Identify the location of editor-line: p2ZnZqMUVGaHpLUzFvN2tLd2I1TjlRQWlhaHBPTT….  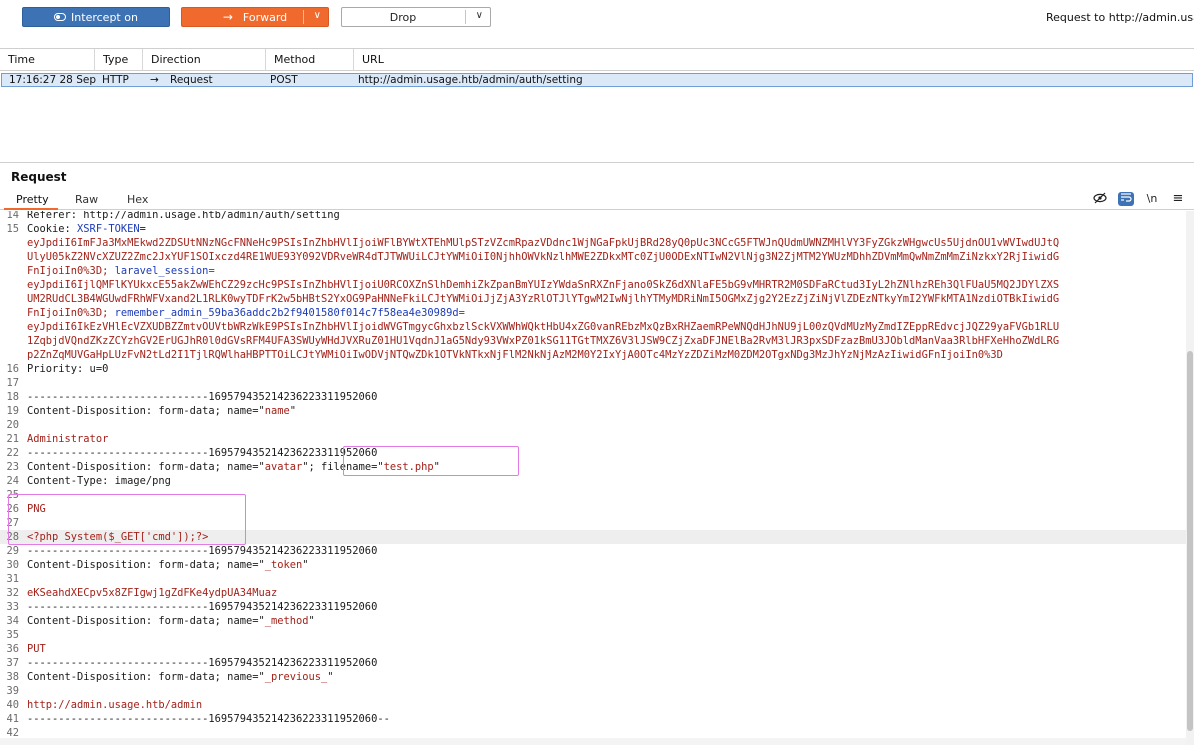
(593, 355).